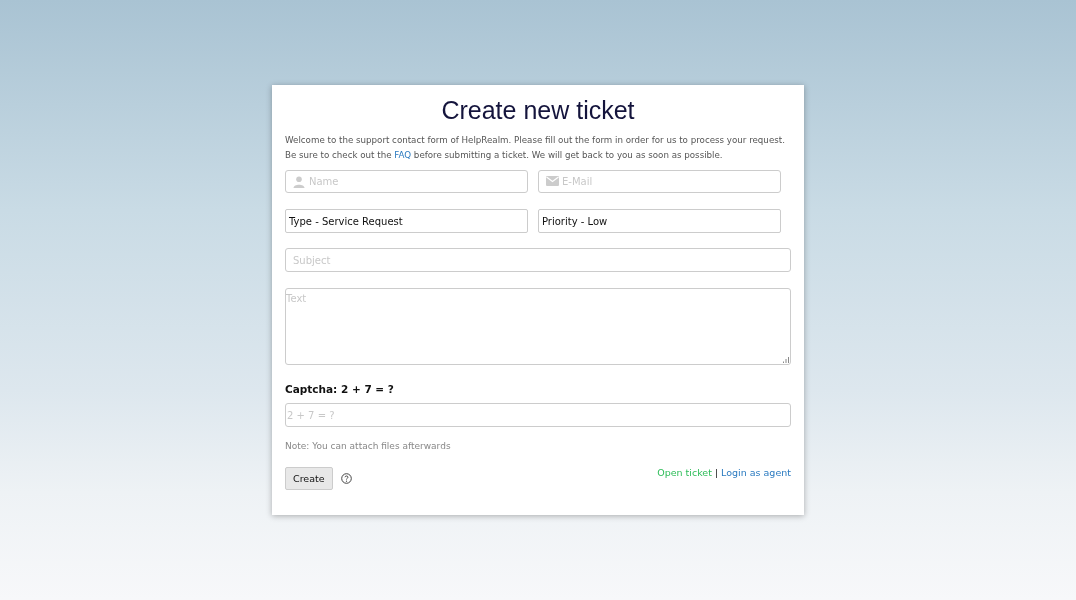  What do you see at coordinates (756, 472) in the screenshot?
I see `login-agent-link: Login as agent` at bounding box center [756, 472].